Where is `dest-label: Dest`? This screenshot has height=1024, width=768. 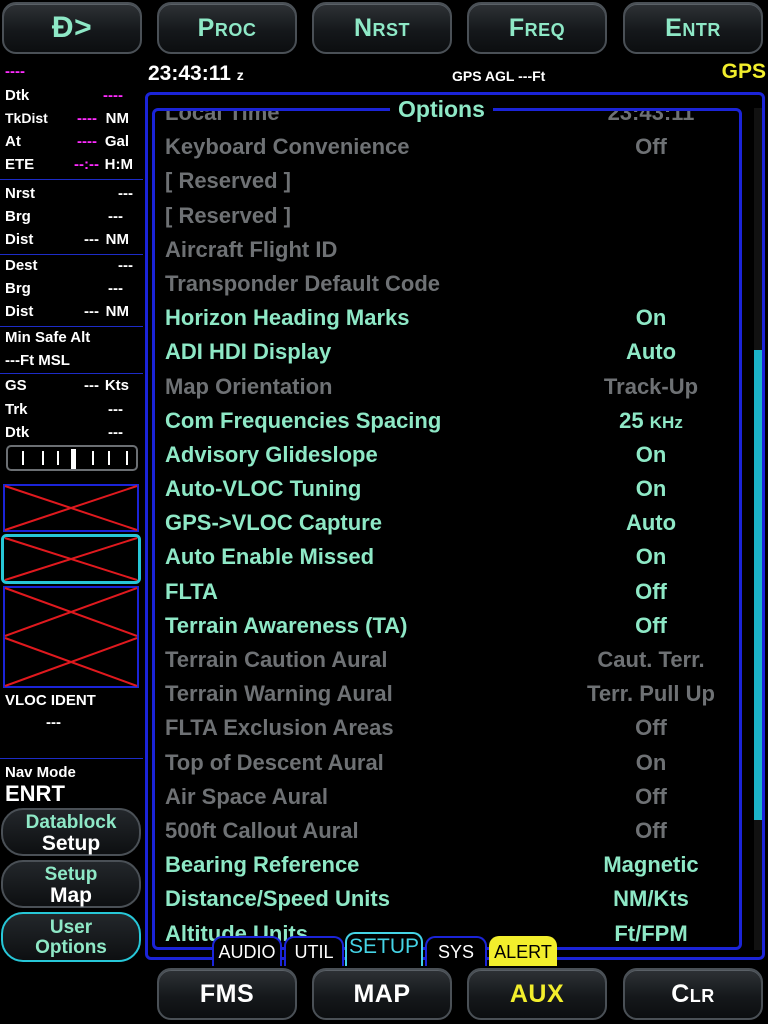
dest-label: Dest is located at coordinates (21, 265).